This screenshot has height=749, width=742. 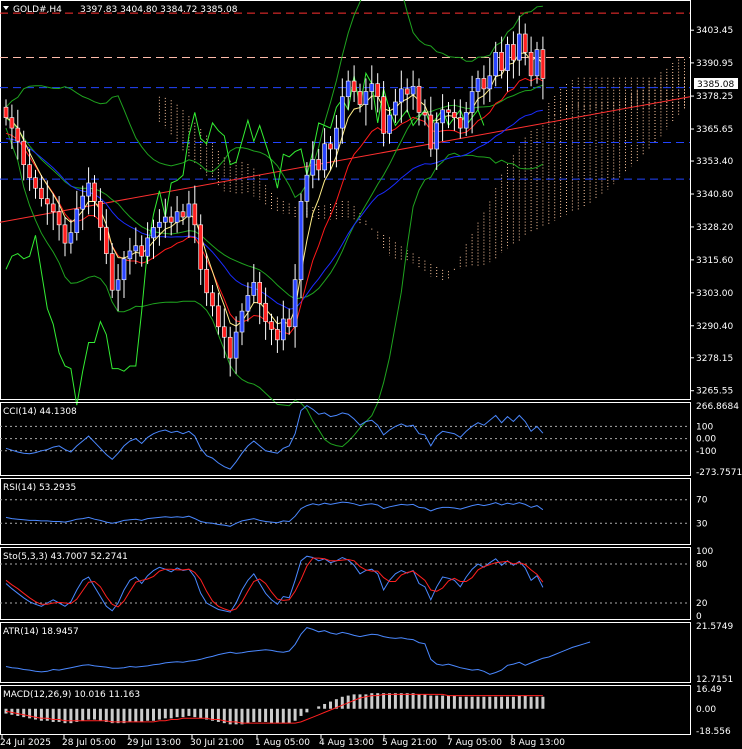 What do you see at coordinates (354, 511) in the screenshot?
I see `rsi-pane: RSI(14) 53.2935 70 30` at bounding box center [354, 511].